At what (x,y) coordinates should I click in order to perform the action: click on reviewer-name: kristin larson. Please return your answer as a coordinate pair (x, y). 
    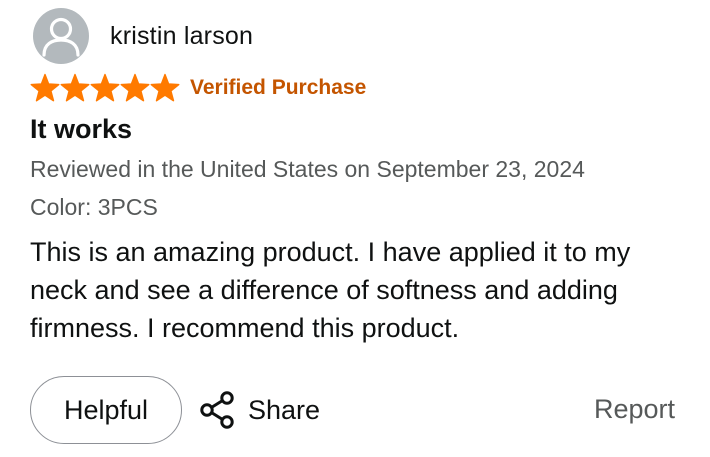
    Looking at the image, I should click on (181, 36).